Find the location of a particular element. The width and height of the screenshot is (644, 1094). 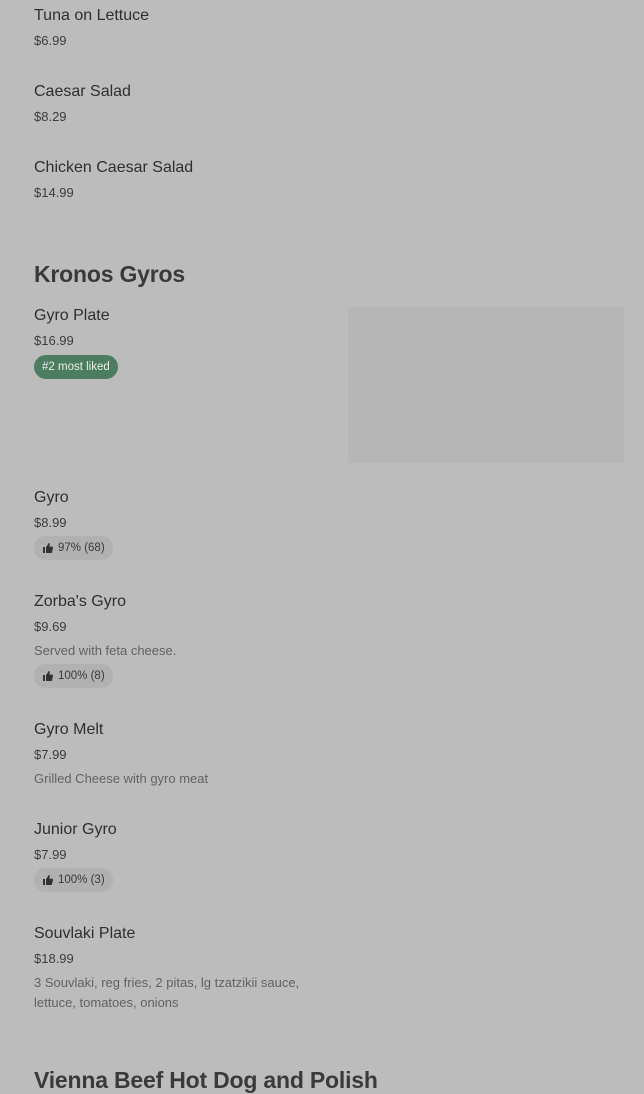

item-price: $9.69 is located at coordinates (50, 626).